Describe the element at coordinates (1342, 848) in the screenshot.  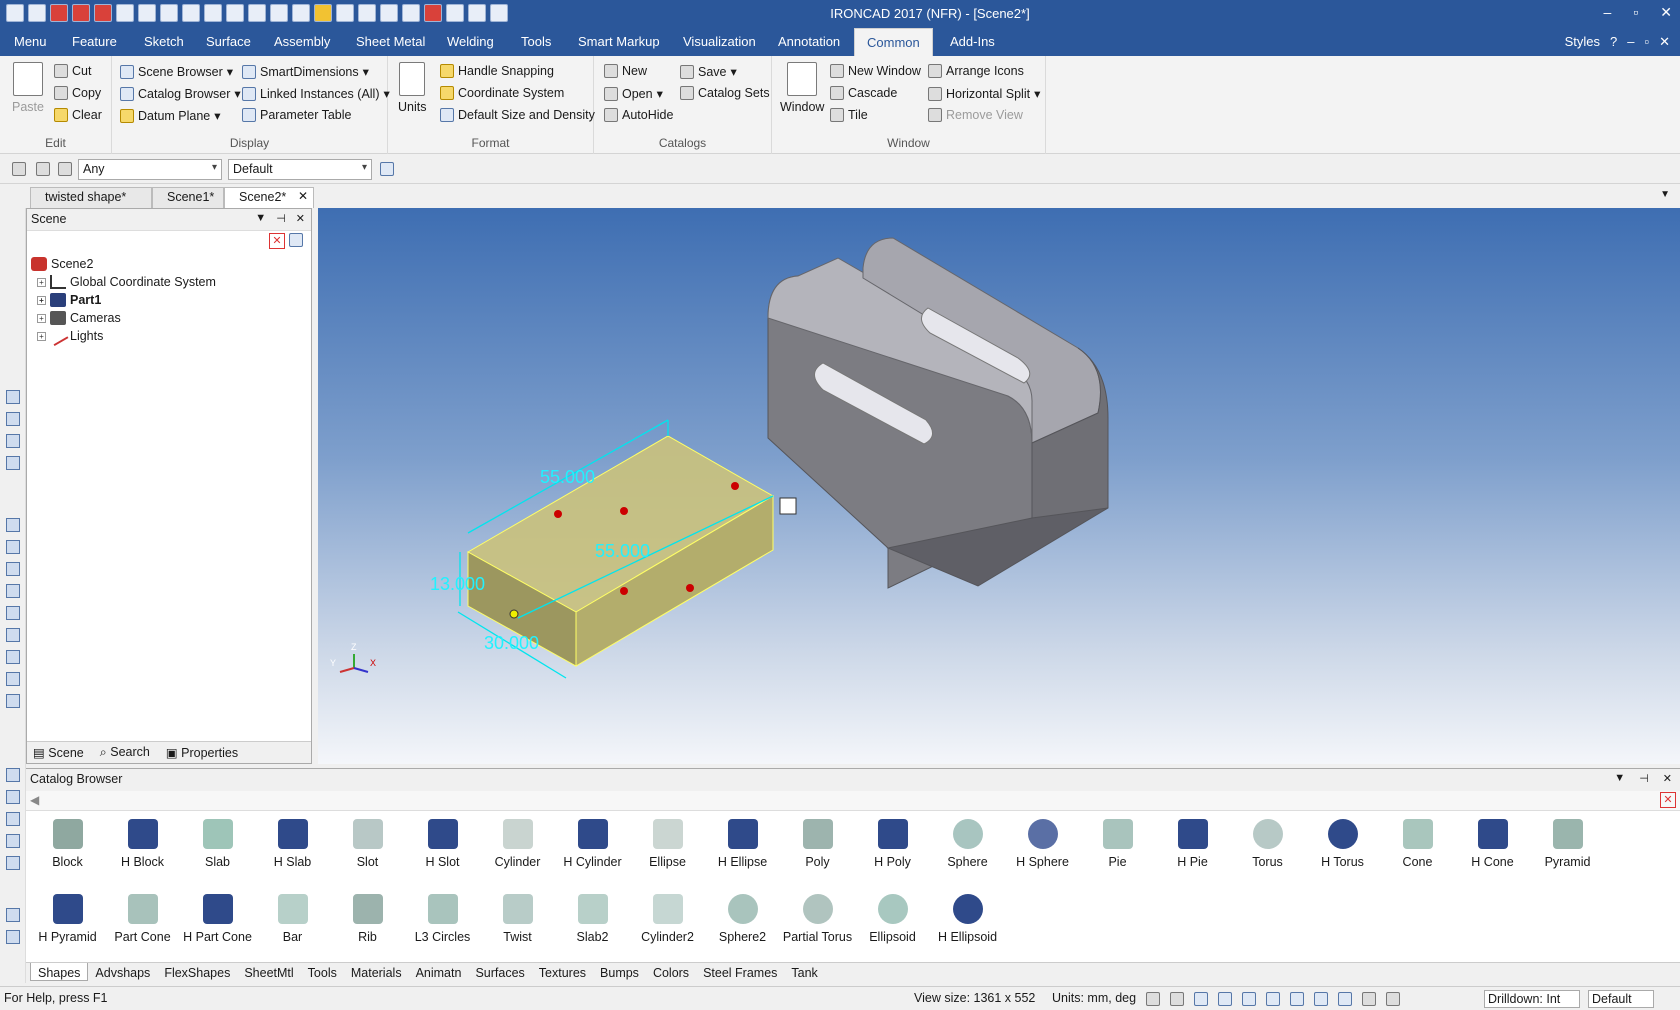
I see `shape-h-torus: H Torus` at that location.